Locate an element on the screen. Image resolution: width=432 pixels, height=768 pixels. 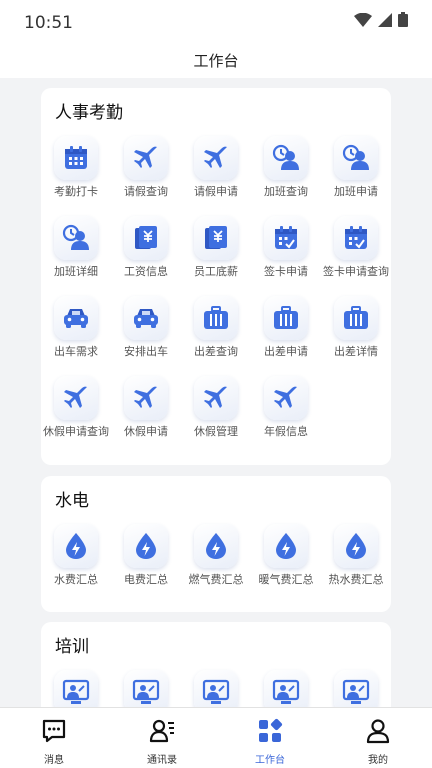
feature-item-label: 出差查询 is located at coordinates (216, 351).